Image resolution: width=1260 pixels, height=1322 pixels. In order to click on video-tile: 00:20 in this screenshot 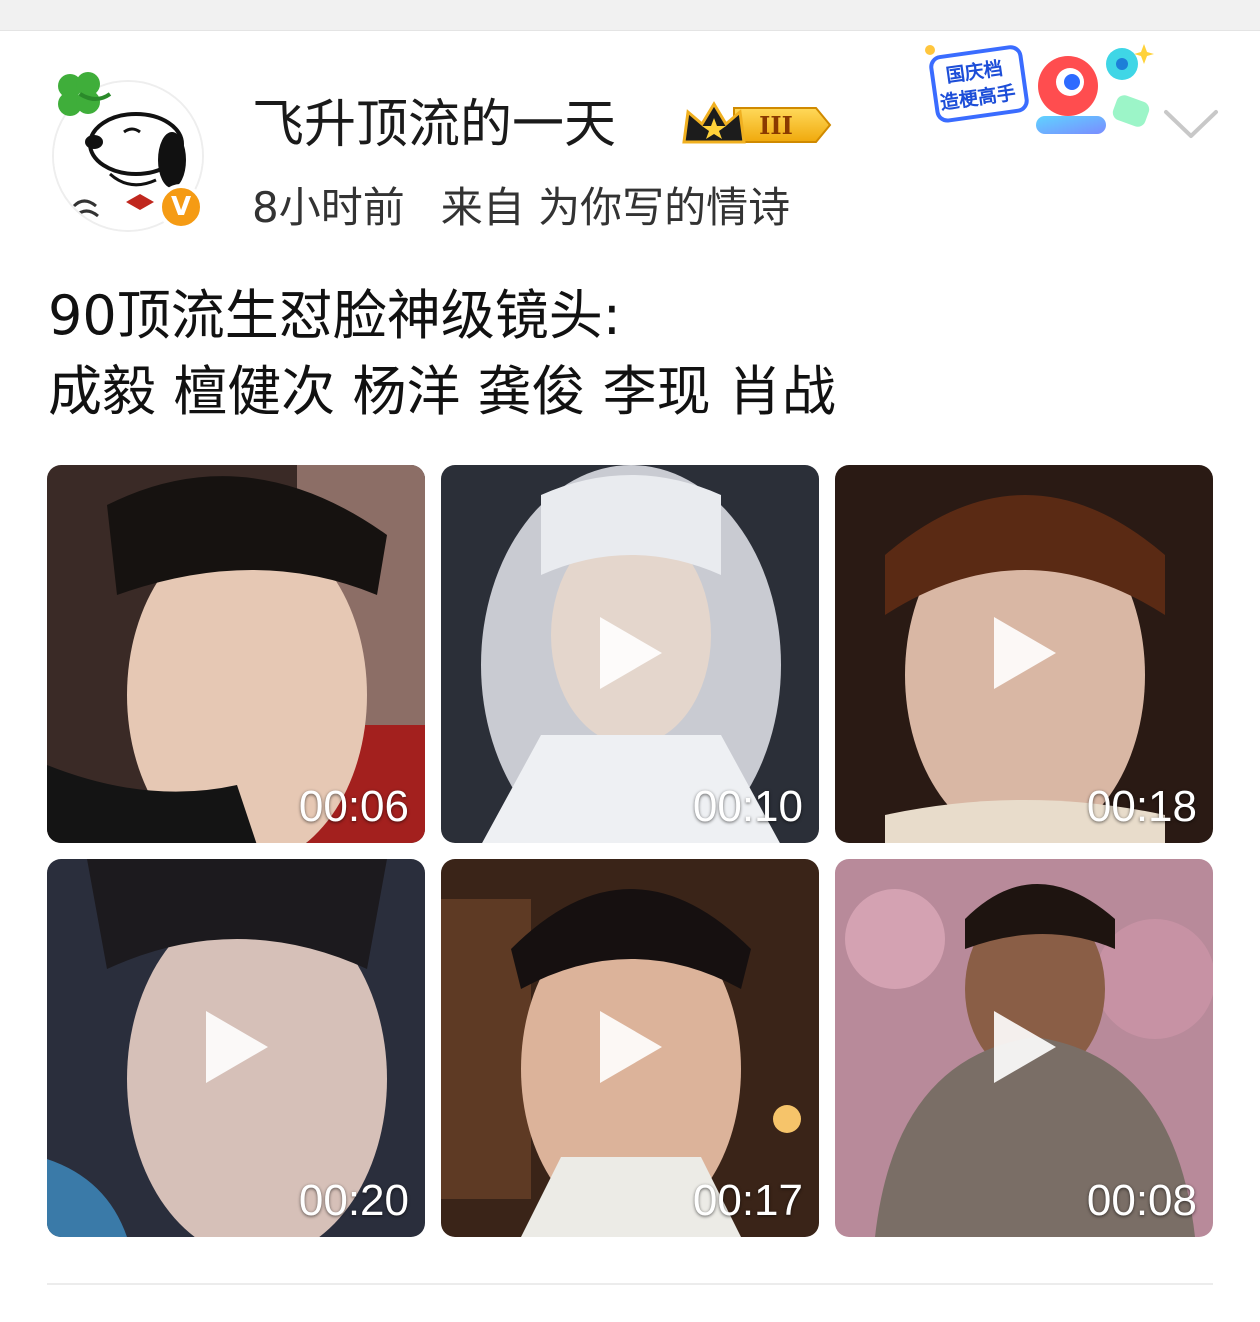, I will do `click(236, 1048)`.